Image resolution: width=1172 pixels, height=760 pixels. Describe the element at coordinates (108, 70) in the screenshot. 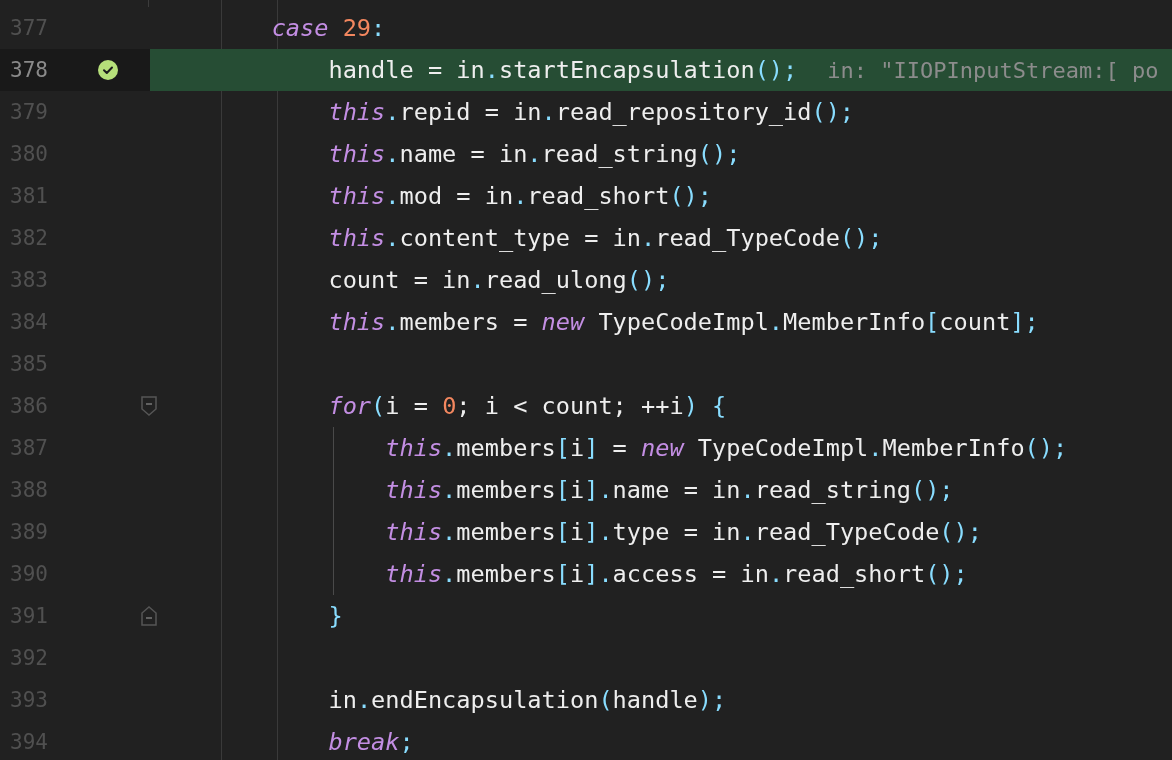

I see `breakpoint-check-icon` at that location.